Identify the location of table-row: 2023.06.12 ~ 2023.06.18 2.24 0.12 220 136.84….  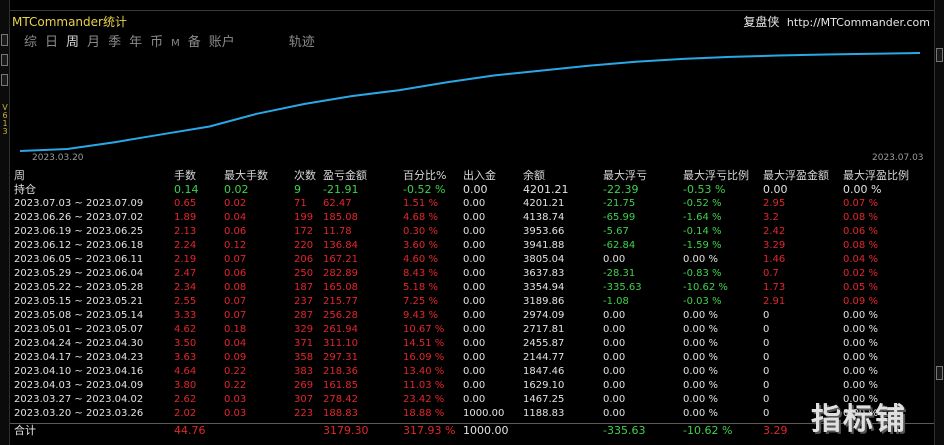
(472, 246).